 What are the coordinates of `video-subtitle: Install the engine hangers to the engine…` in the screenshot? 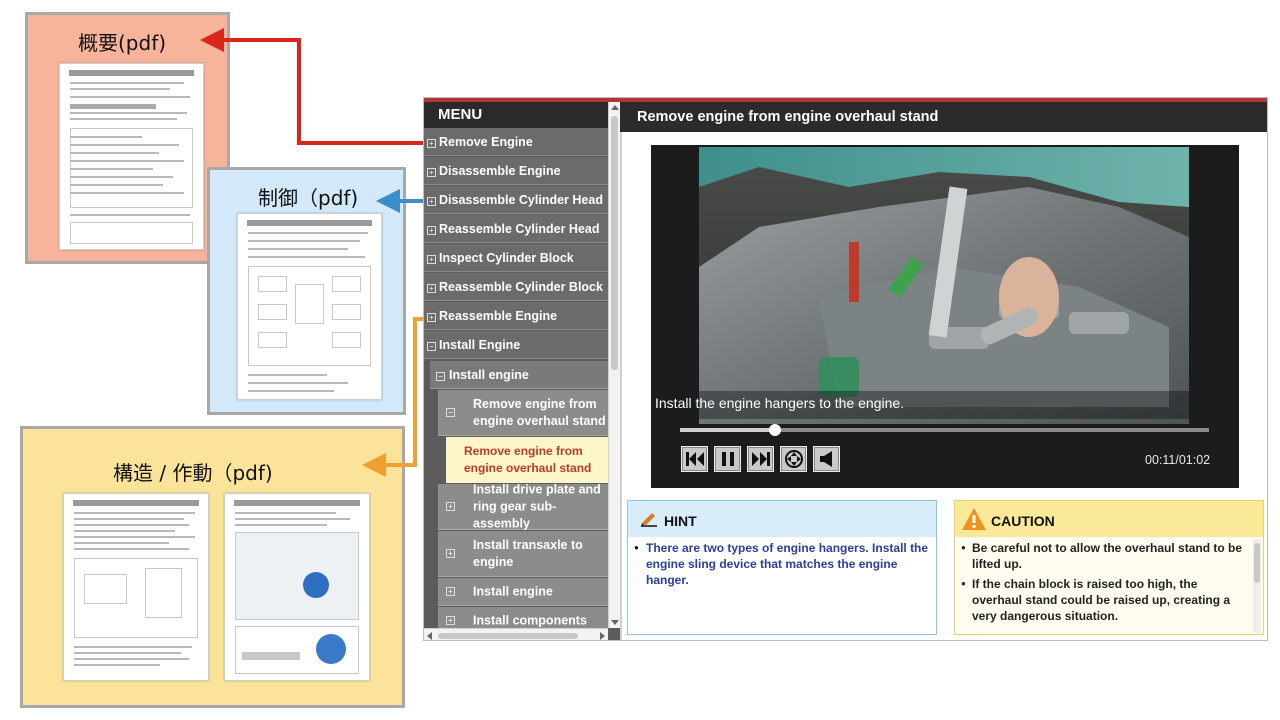 It's located at (780, 403).